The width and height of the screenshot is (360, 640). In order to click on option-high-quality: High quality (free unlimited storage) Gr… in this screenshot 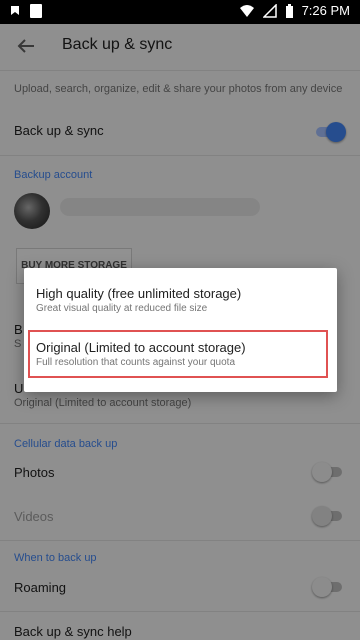, I will do `click(180, 298)`.